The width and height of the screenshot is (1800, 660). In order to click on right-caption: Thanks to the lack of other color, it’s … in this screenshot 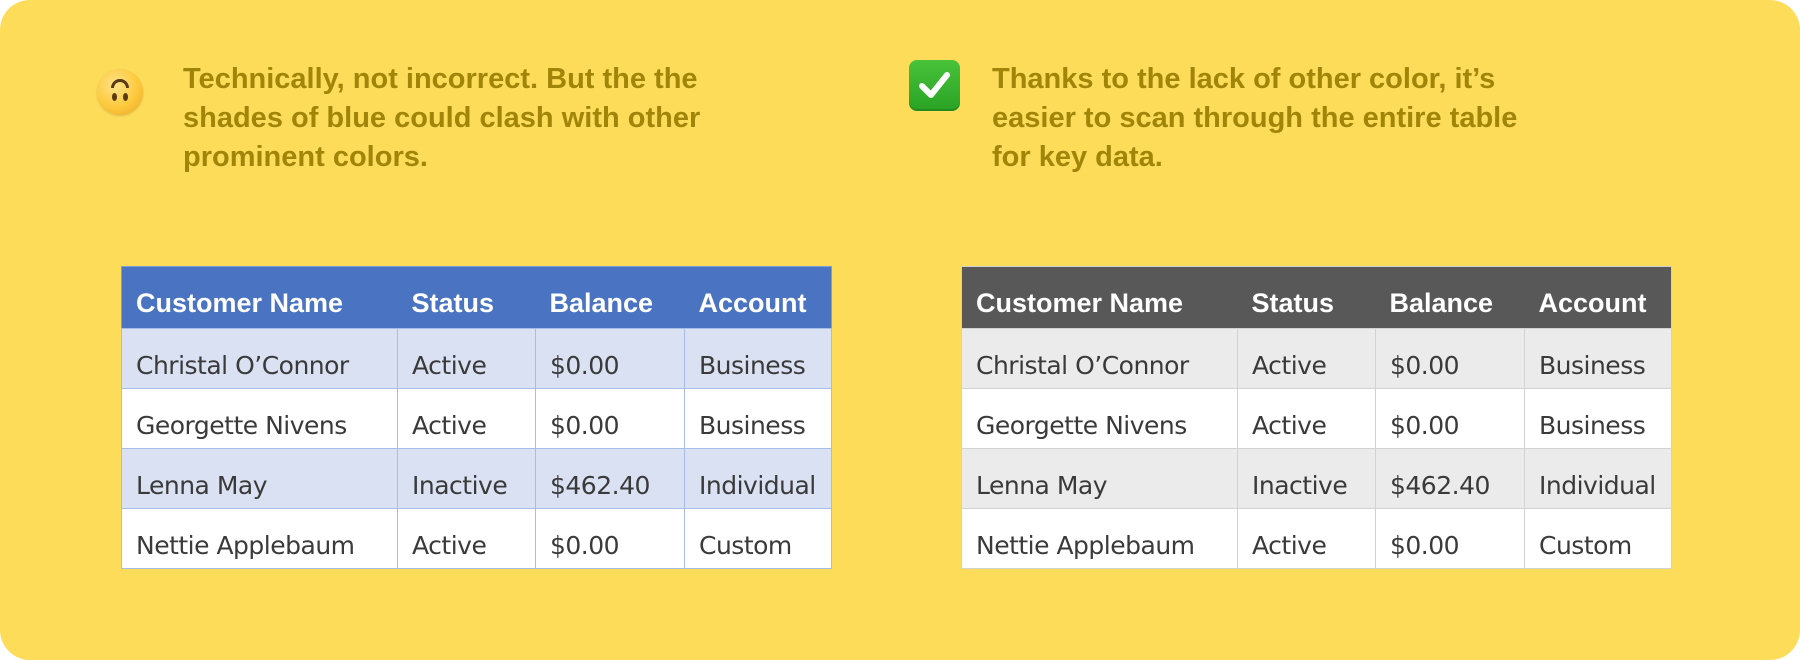, I will do `click(1255, 118)`.